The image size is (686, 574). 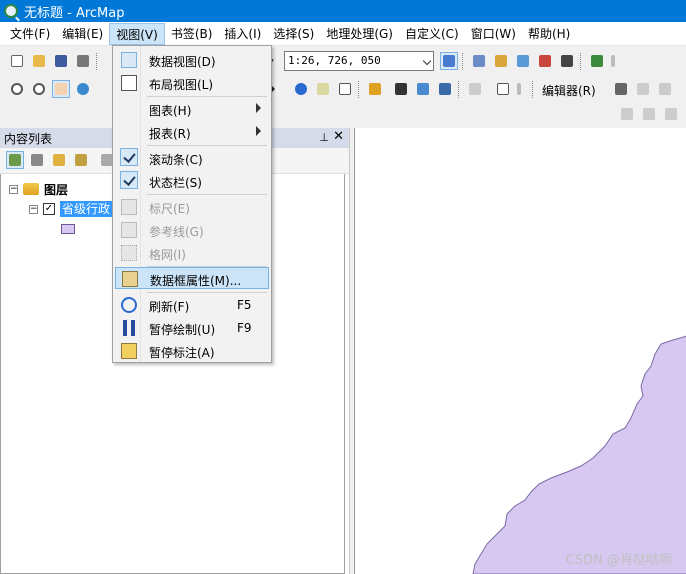 What do you see at coordinates (301, 89) in the screenshot?
I see `identify-icon` at bounding box center [301, 89].